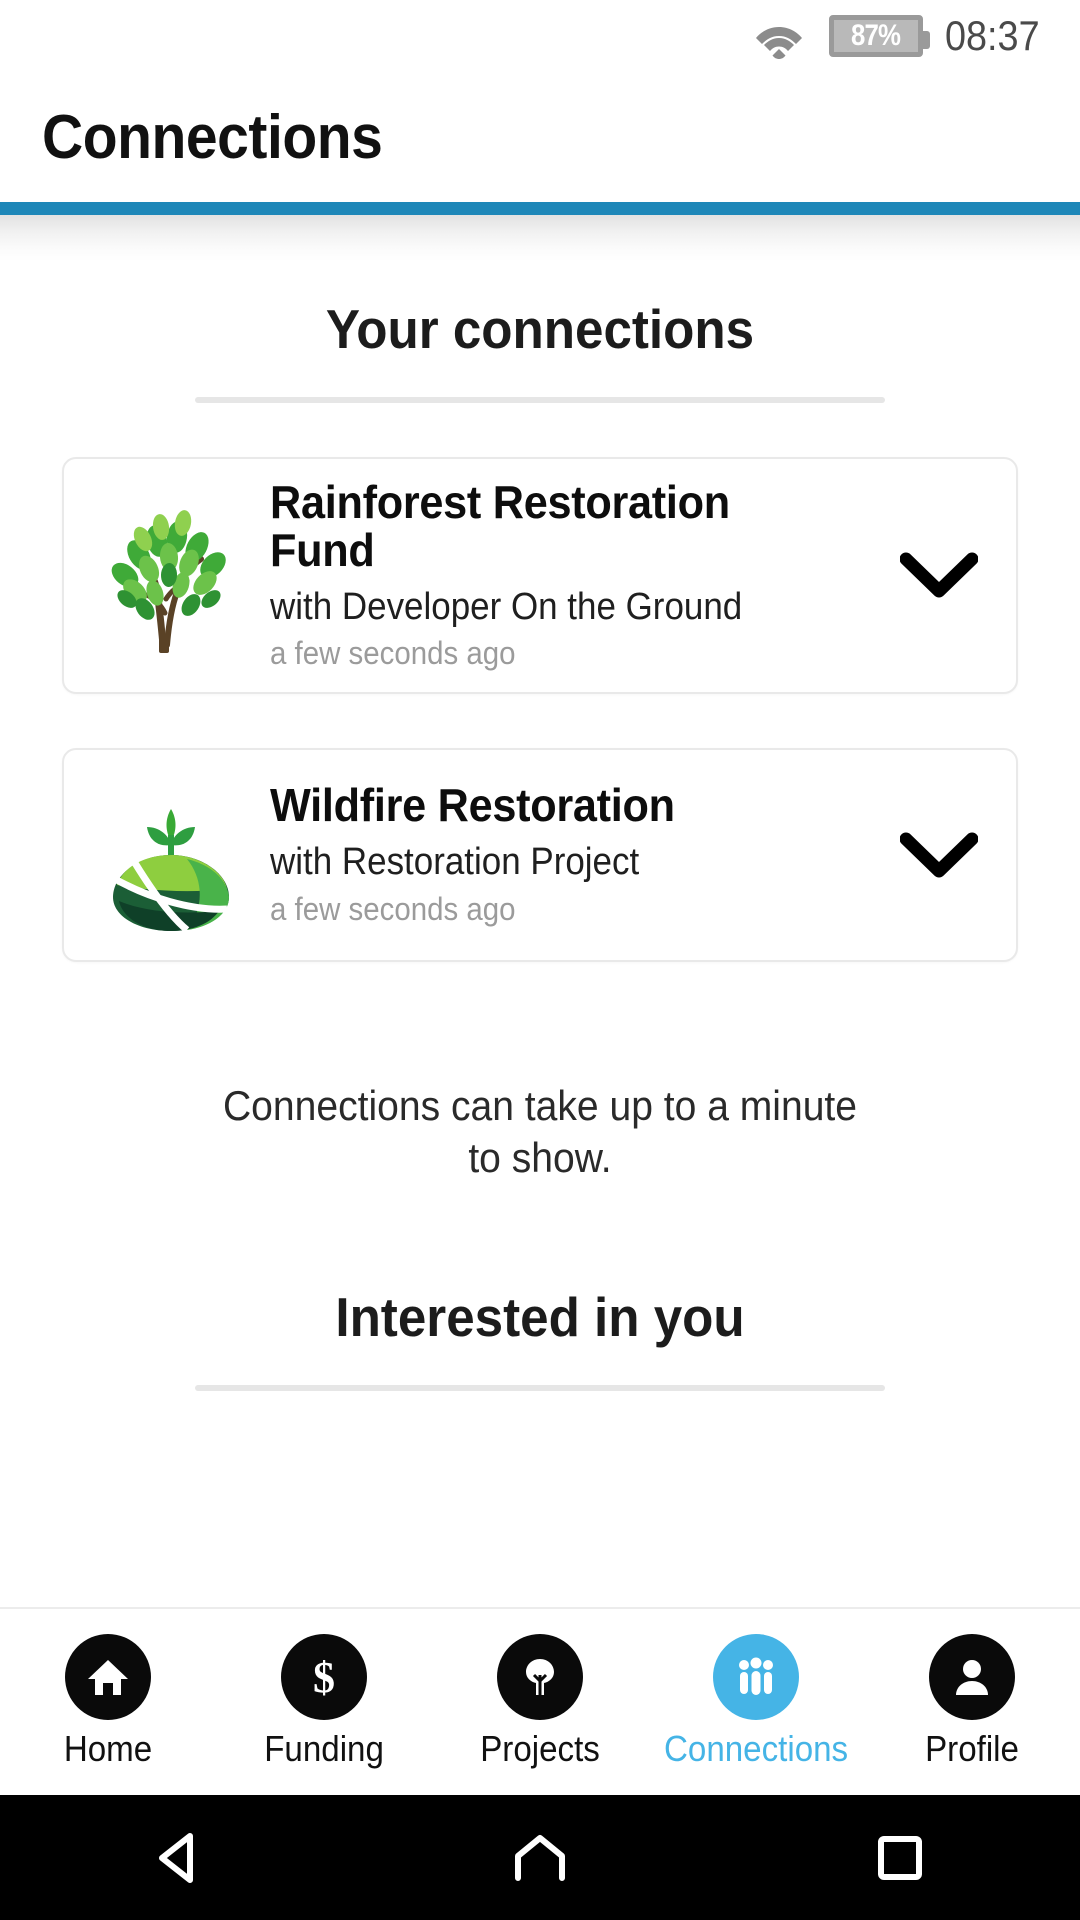 This screenshot has height=1920, width=1080. What do you see at coordinates (455, 862) in the screenshot?
I see `connection-subtitle: with Restoration Project` at bounding box center [455, 862].